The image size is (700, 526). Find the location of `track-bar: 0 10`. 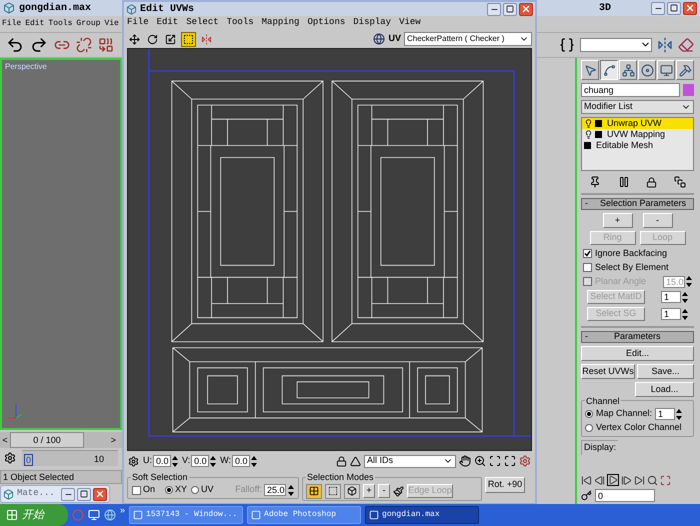

track-bar: 0 10 is located at coordinates (70, 458).